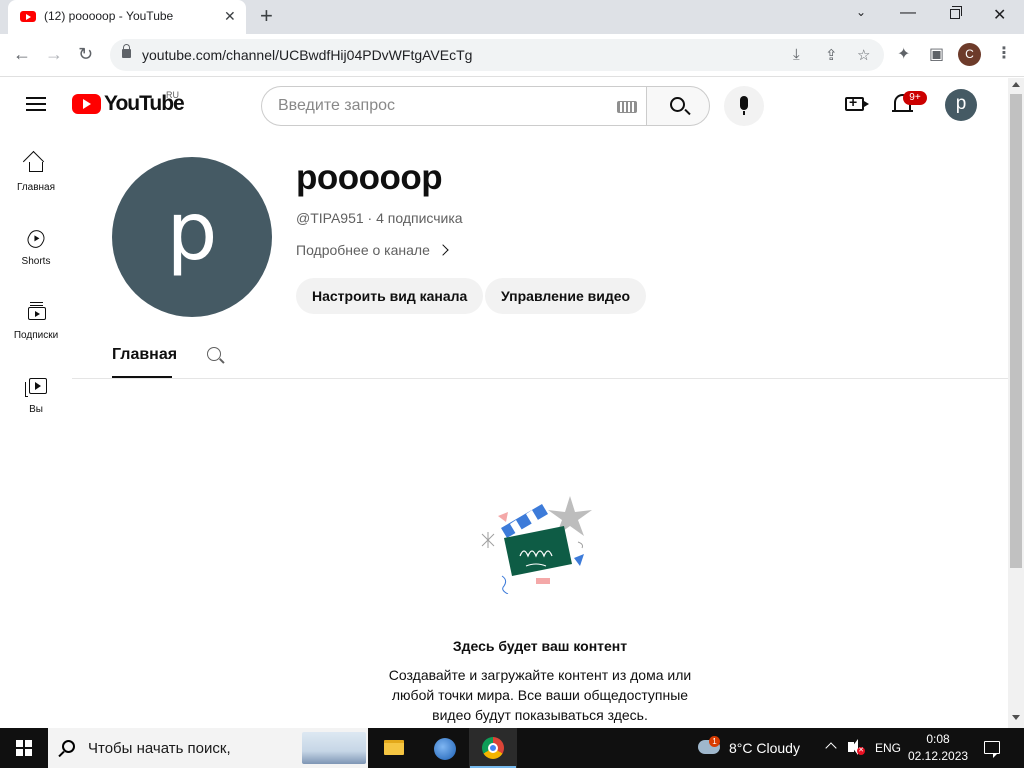 The height and width of the screenshot is (768, 1024). Describe the element at coordinates (938, 739) in the screenshot. I see `clock-time: 0:08` at that location.